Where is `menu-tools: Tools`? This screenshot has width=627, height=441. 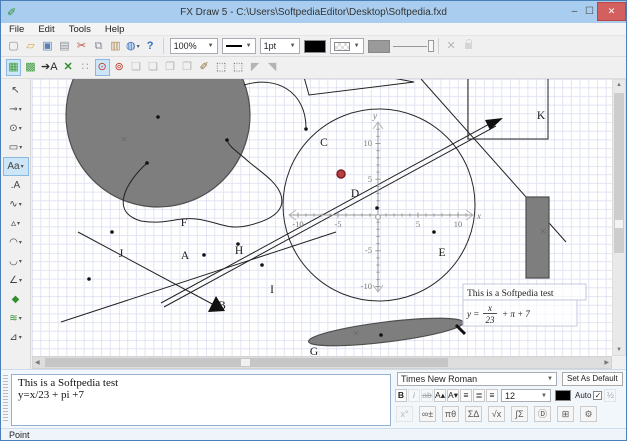 menu-tools: Tools is located at coordinates (80, 29).